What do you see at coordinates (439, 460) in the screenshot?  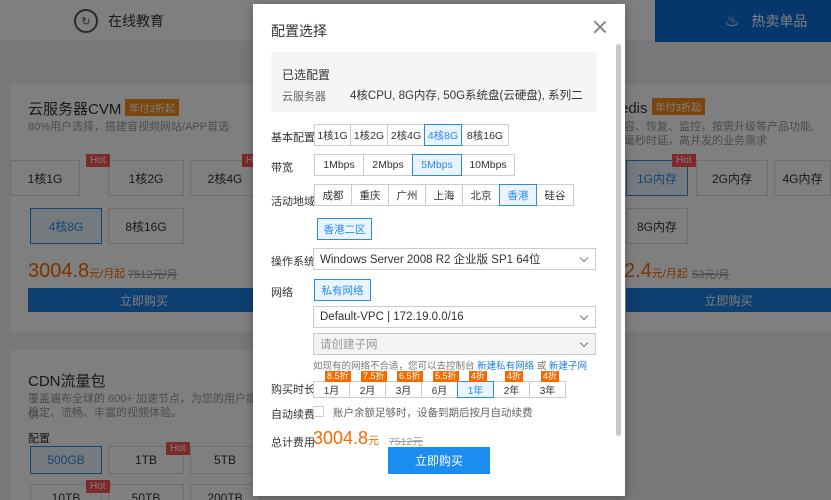 I see `buy-now-button: 立即购买` at bounding box center [439, 460].